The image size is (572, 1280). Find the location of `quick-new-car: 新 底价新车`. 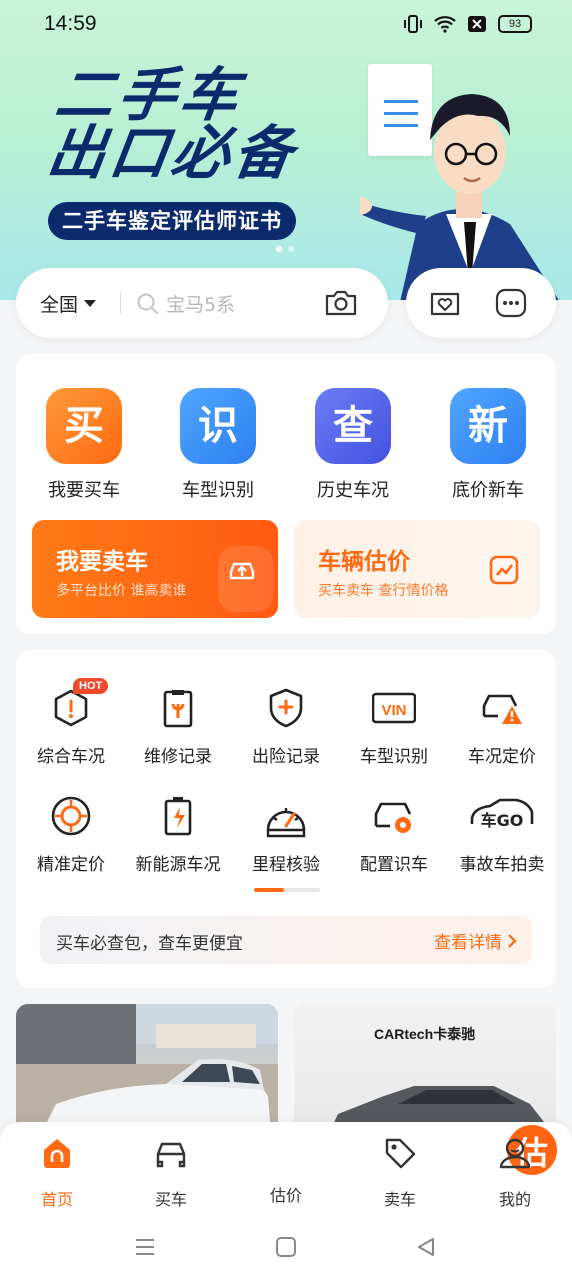

quick-new-car: 新 底价新车 is located at coordinates (488, 445).